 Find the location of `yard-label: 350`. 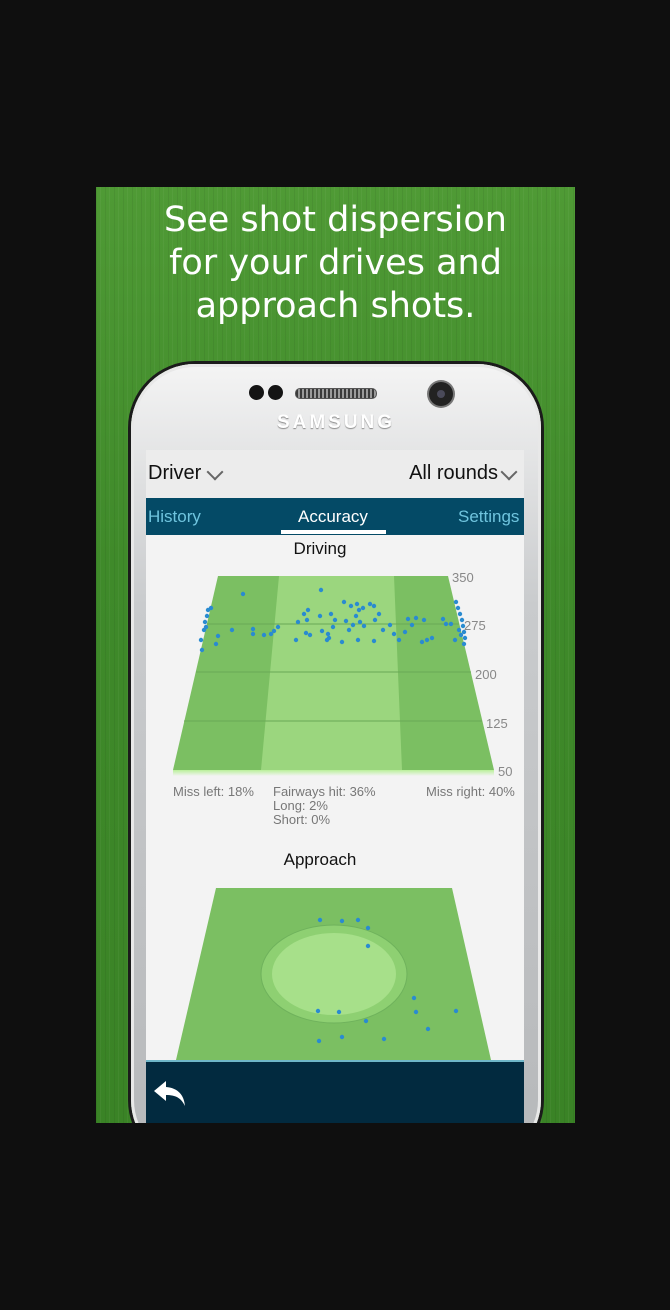

yard-label: 350 is located at coordinates (463, 577).